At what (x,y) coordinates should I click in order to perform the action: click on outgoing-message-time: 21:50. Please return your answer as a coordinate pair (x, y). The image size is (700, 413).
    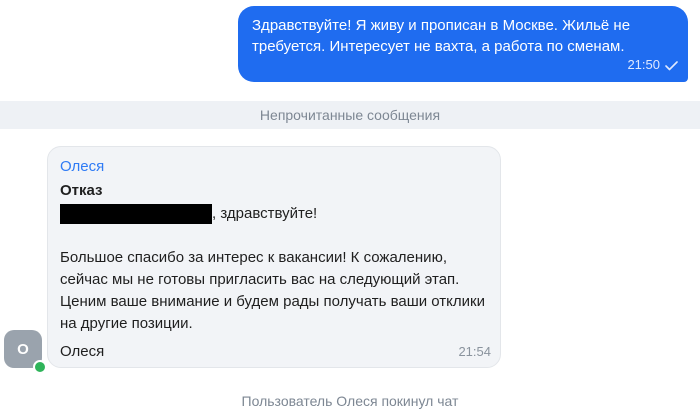
    Looking at the image, I should click on (643, 64).